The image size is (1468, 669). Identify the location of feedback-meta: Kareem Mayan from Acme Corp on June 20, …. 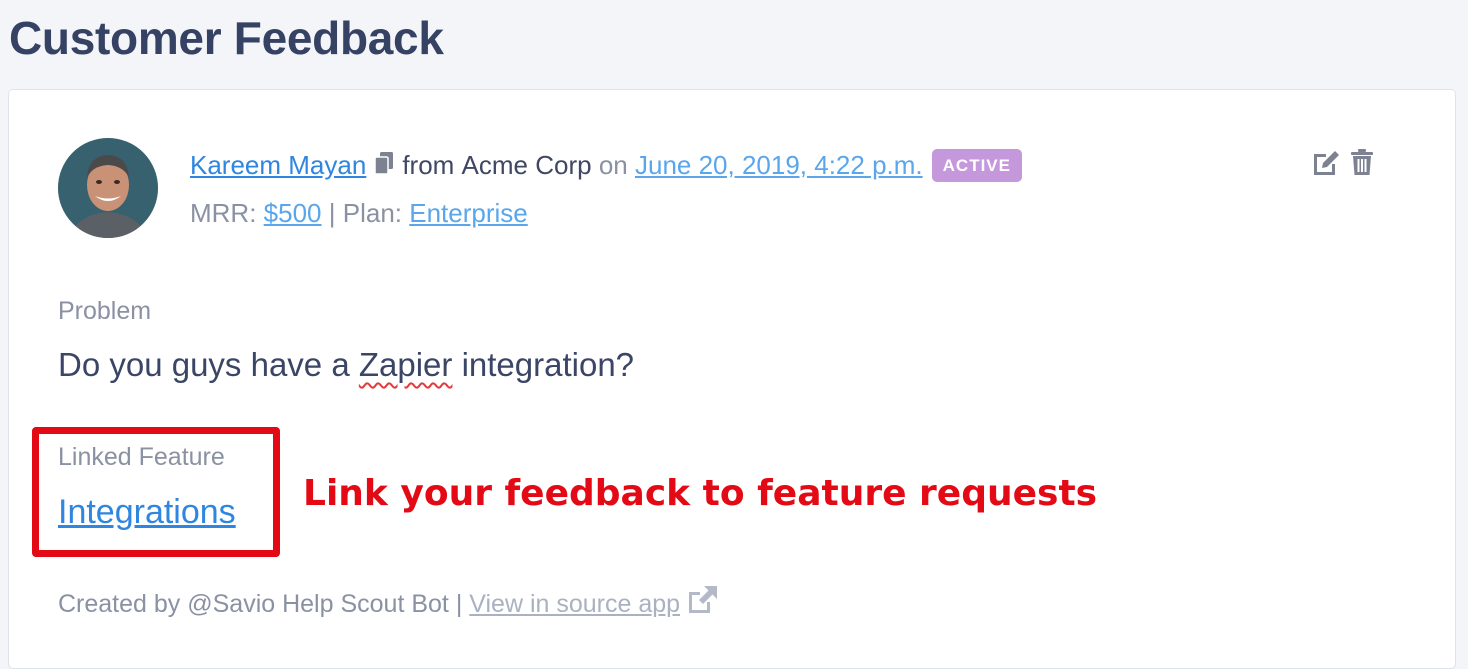
(606, 165).